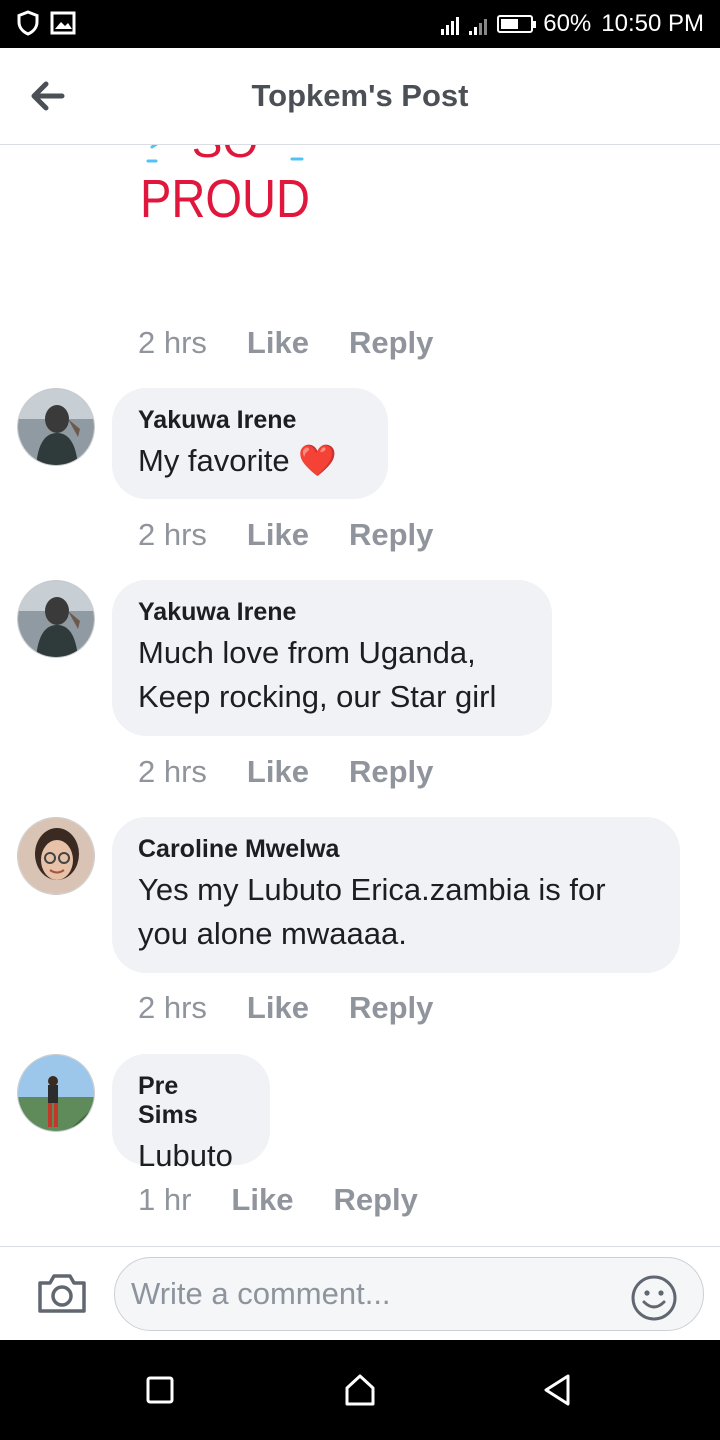 The width and height of the screenshot is (720, 1440). I want to click on page-title: Topkem's Post, so click(360, 95).